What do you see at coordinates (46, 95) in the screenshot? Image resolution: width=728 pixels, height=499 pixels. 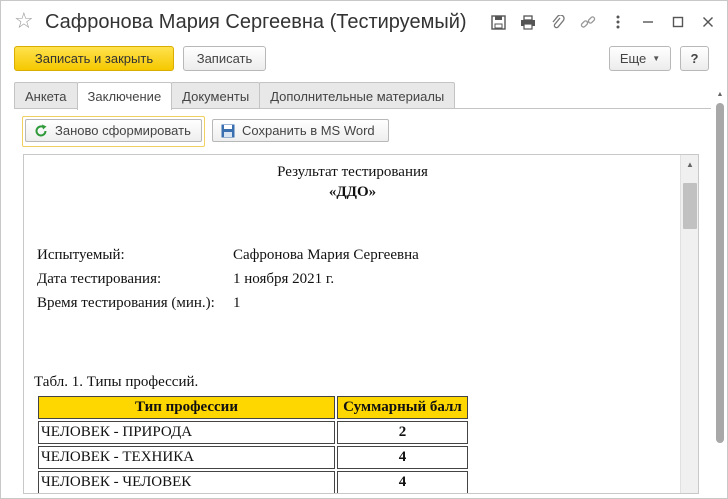 I see `tab-anketa: Анкета` at bounding box center [46, 95].